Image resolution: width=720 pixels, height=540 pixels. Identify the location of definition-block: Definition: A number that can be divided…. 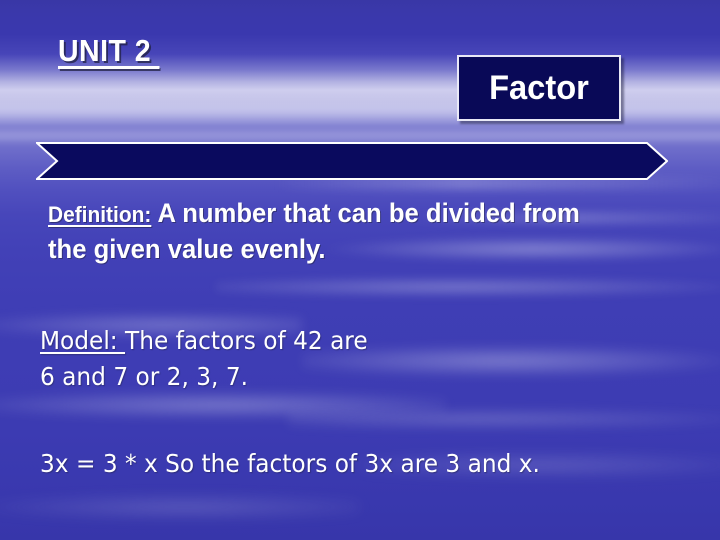
(333, 231).